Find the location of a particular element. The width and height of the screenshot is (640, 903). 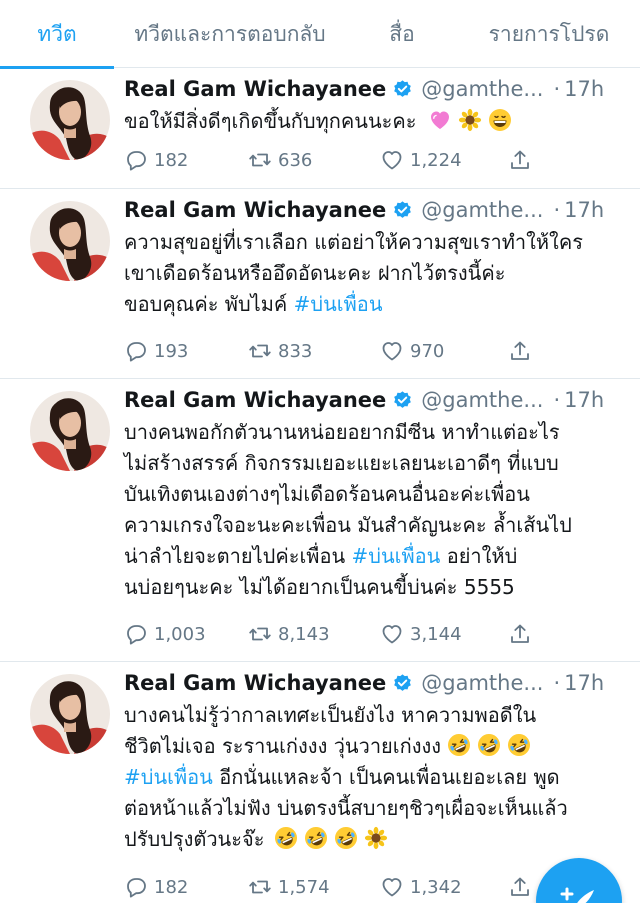

retweet-button: 833 is located at coordinates (280, 351).